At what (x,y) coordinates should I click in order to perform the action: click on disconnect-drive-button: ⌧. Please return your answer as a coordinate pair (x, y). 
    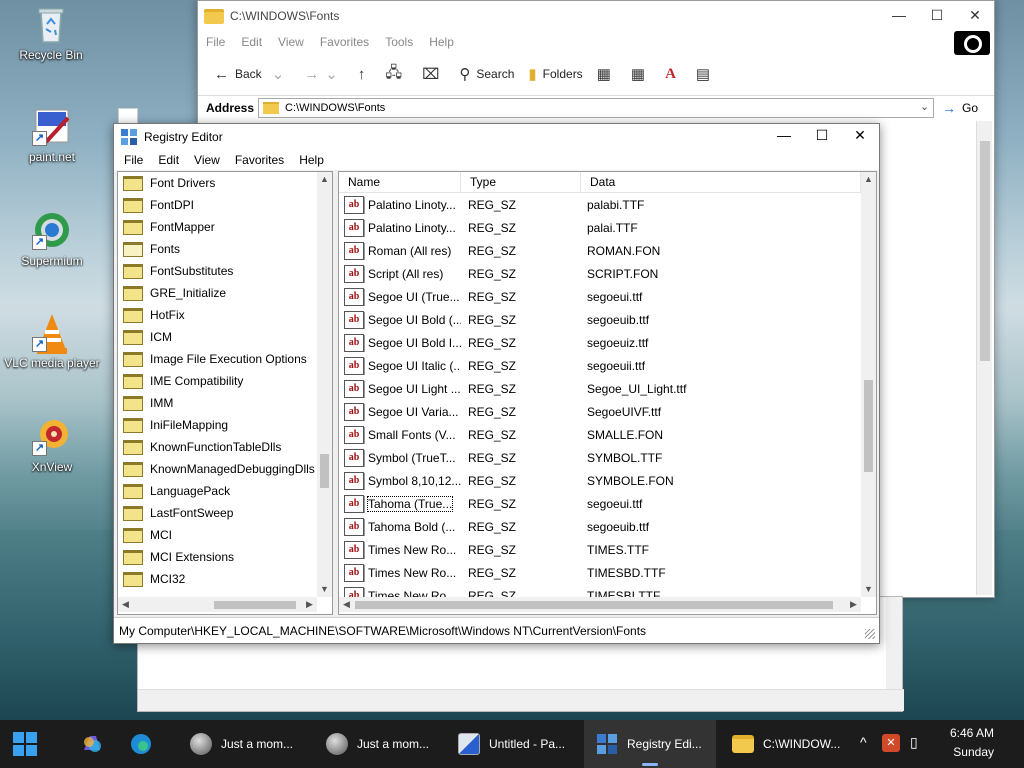
    Looking at the image, I should click on (433, 74).